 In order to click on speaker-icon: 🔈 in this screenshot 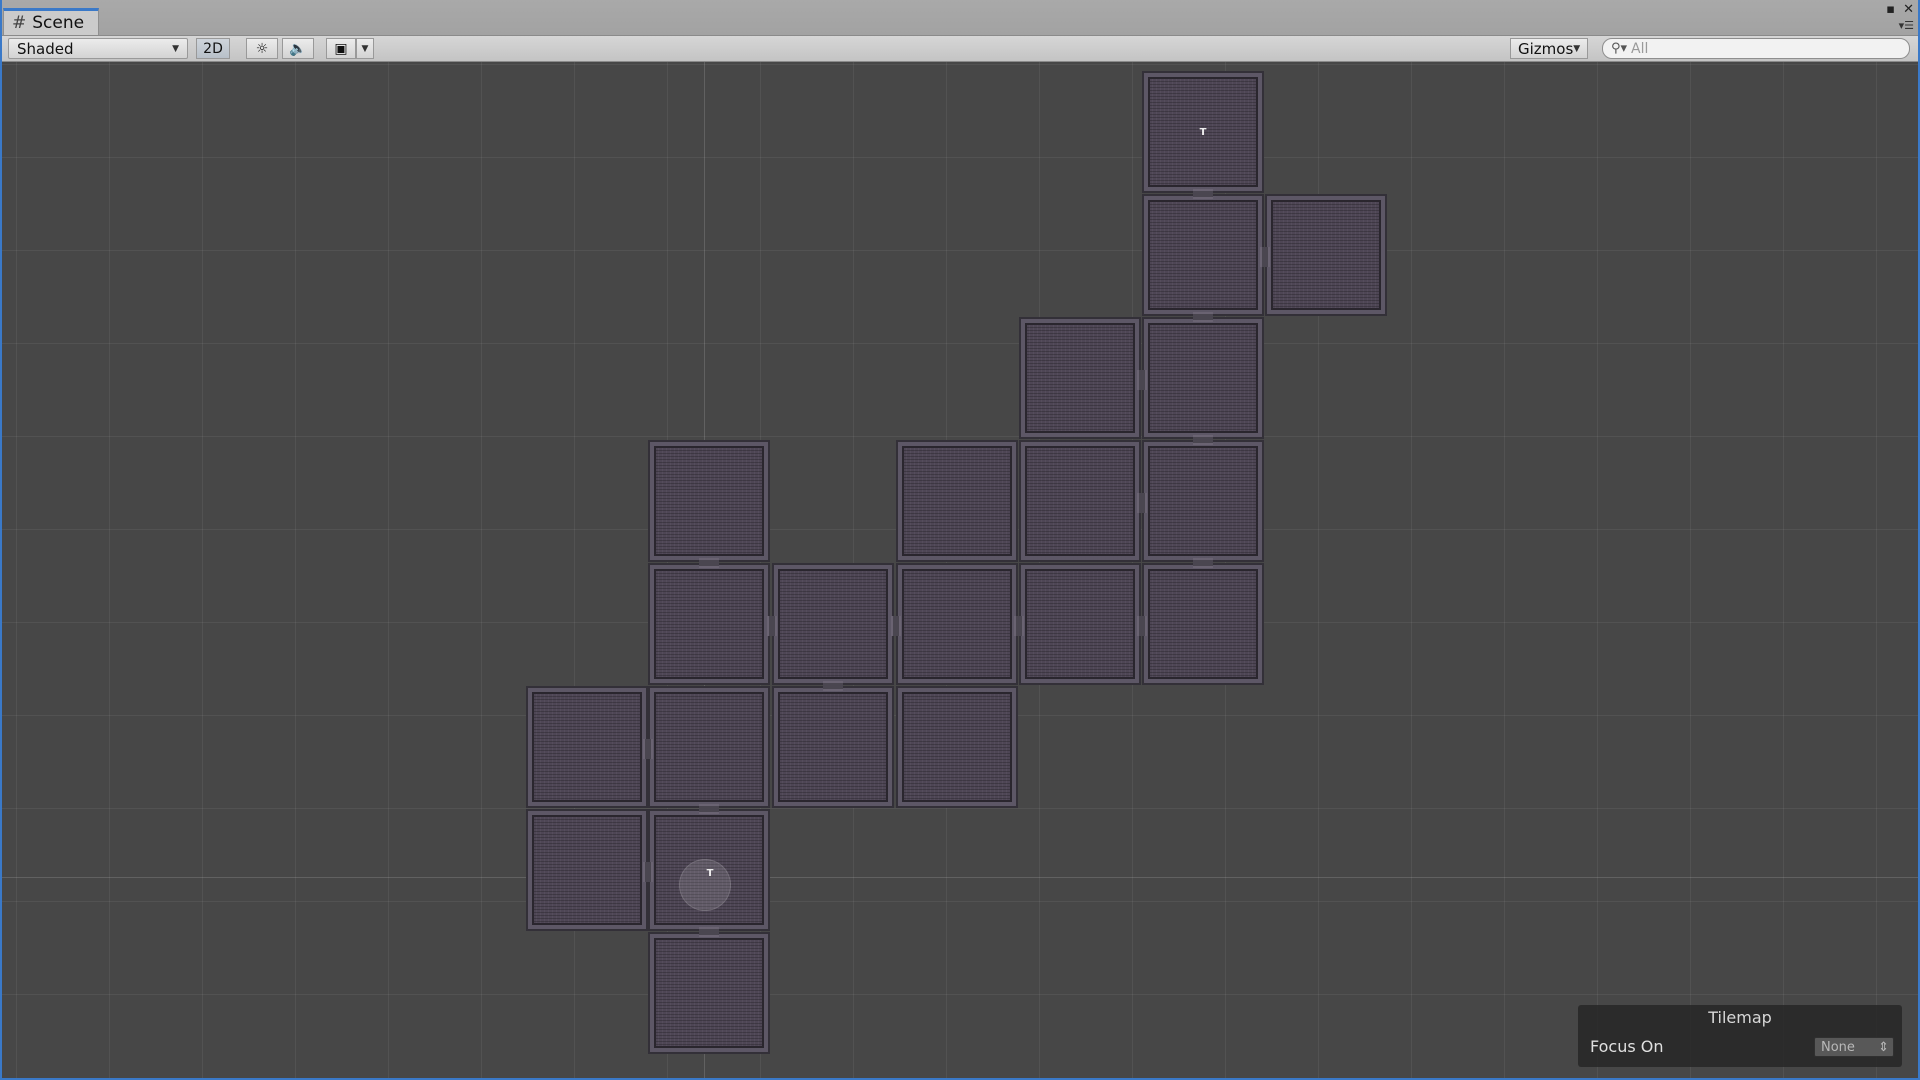, I will do `click(298, 48)`.